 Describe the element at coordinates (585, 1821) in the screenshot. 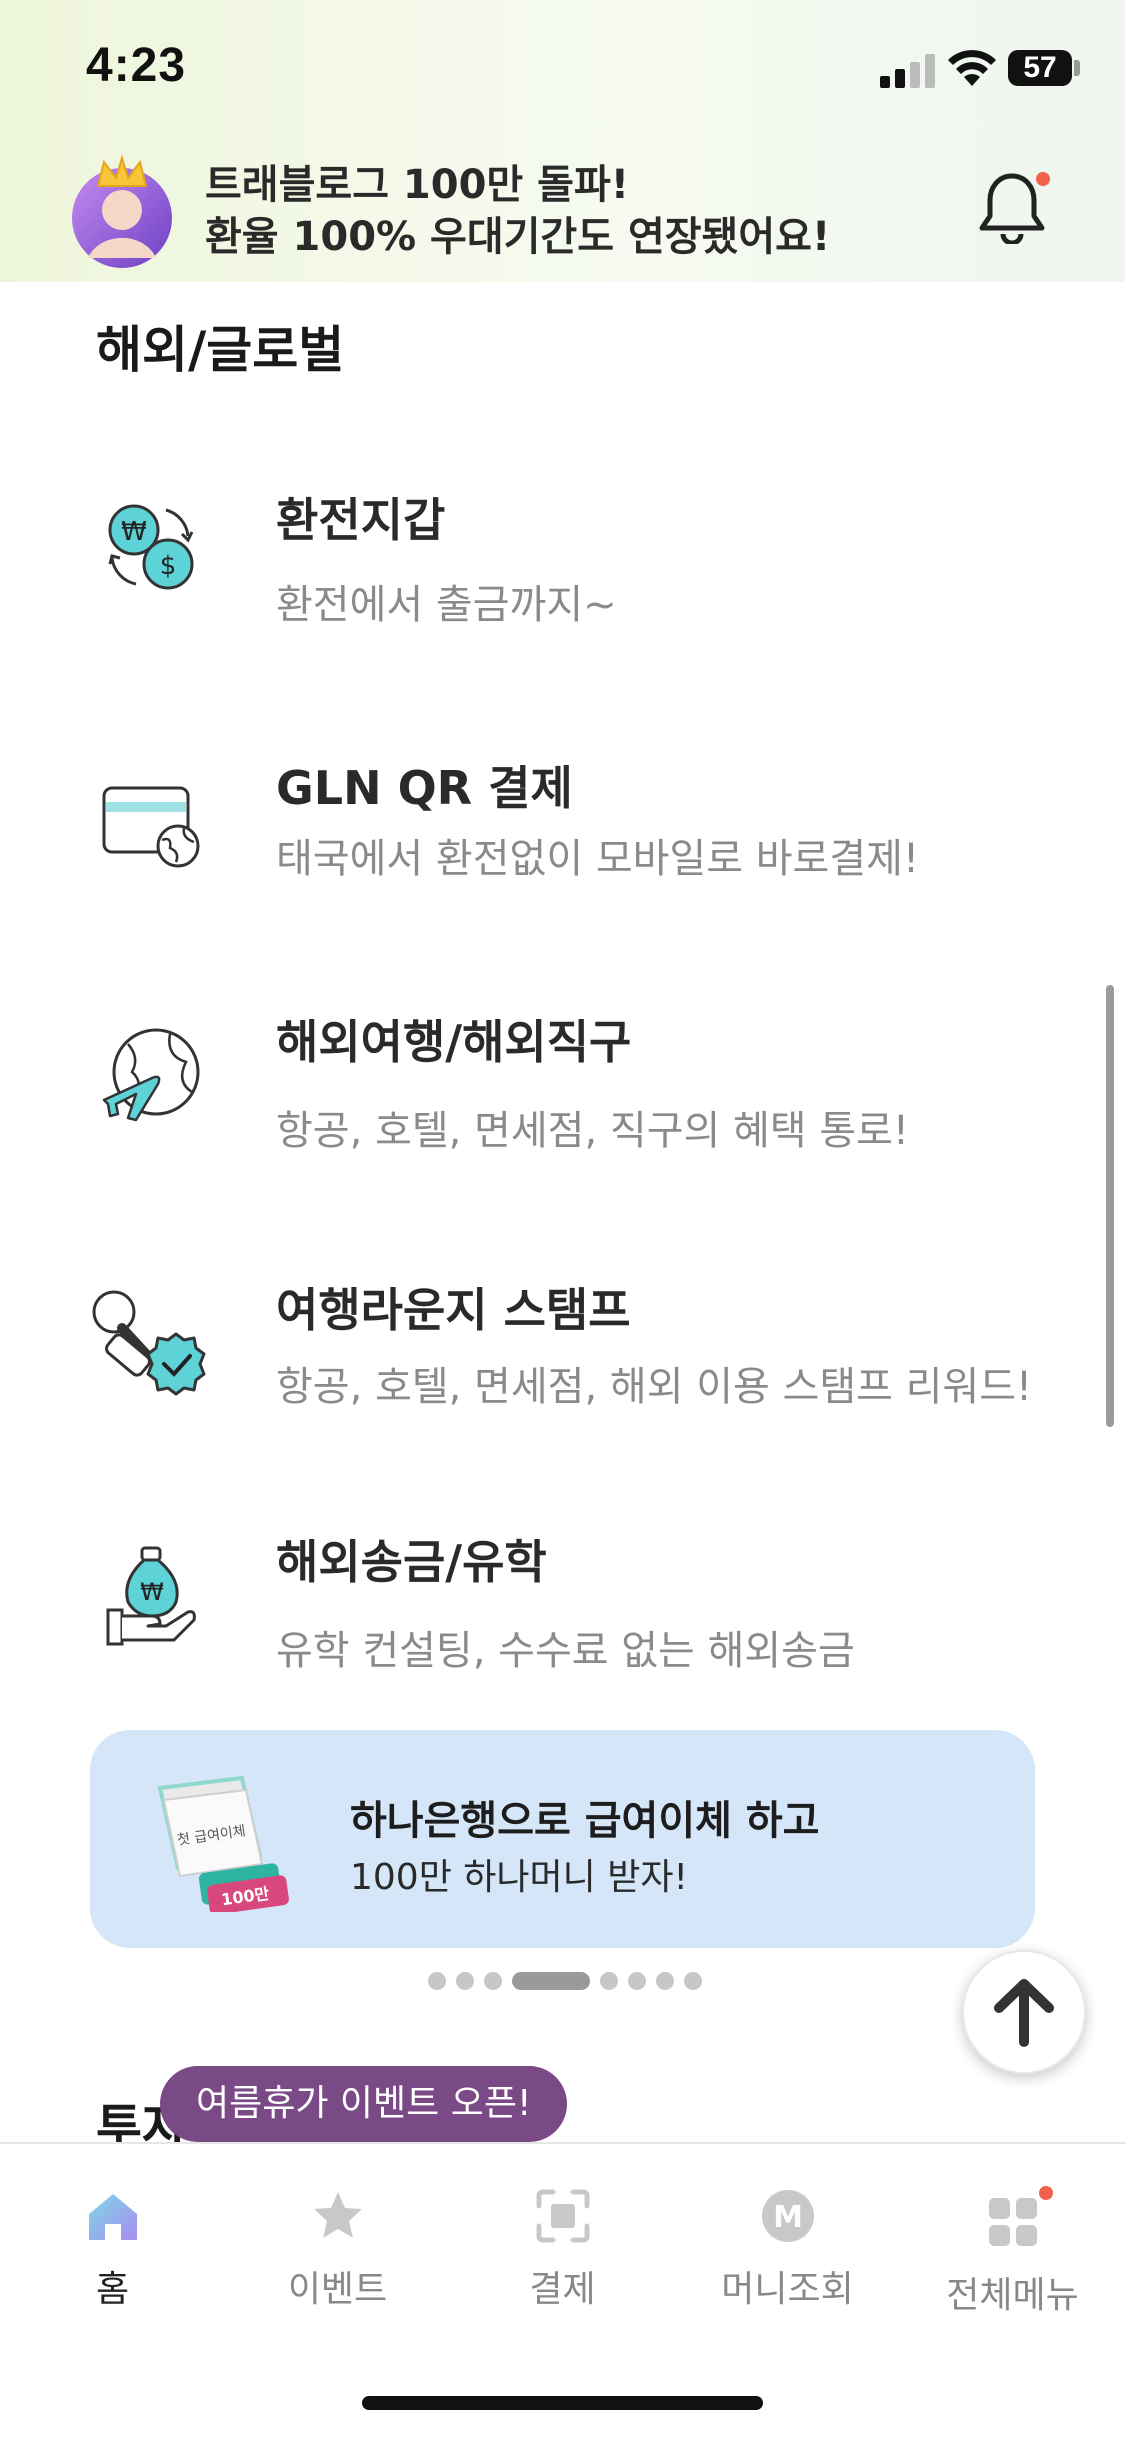

I see `banner-title: 하나은행으로 급여이체 하고` at that location.